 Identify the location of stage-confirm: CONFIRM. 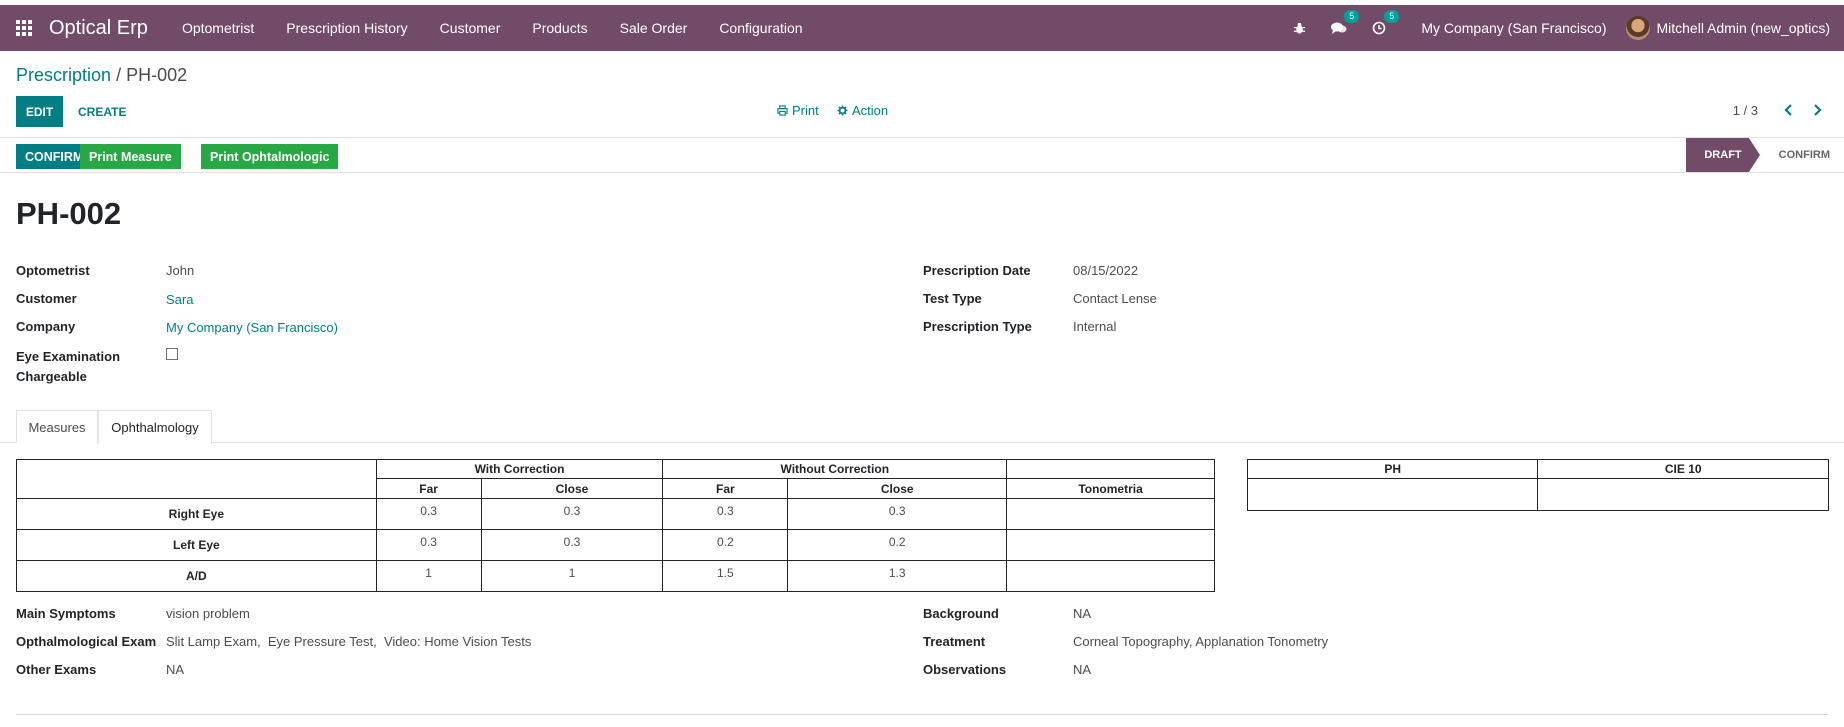
(1804, 155).